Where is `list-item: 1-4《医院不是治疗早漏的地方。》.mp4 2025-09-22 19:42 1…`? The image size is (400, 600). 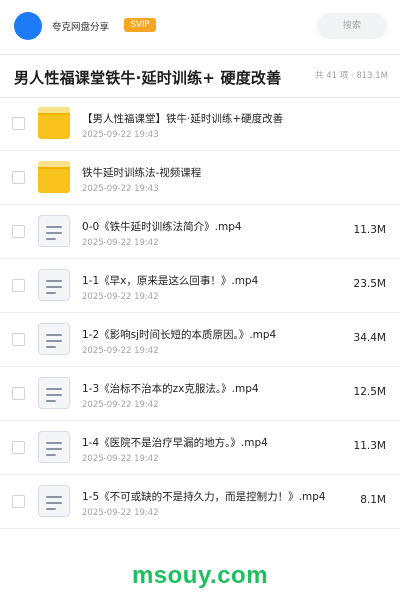
list-item: 1-4《医院不是治疗早漏的地方。》.mp4 2025-09-22 19:42 1… is located at coordinates (200, 448).